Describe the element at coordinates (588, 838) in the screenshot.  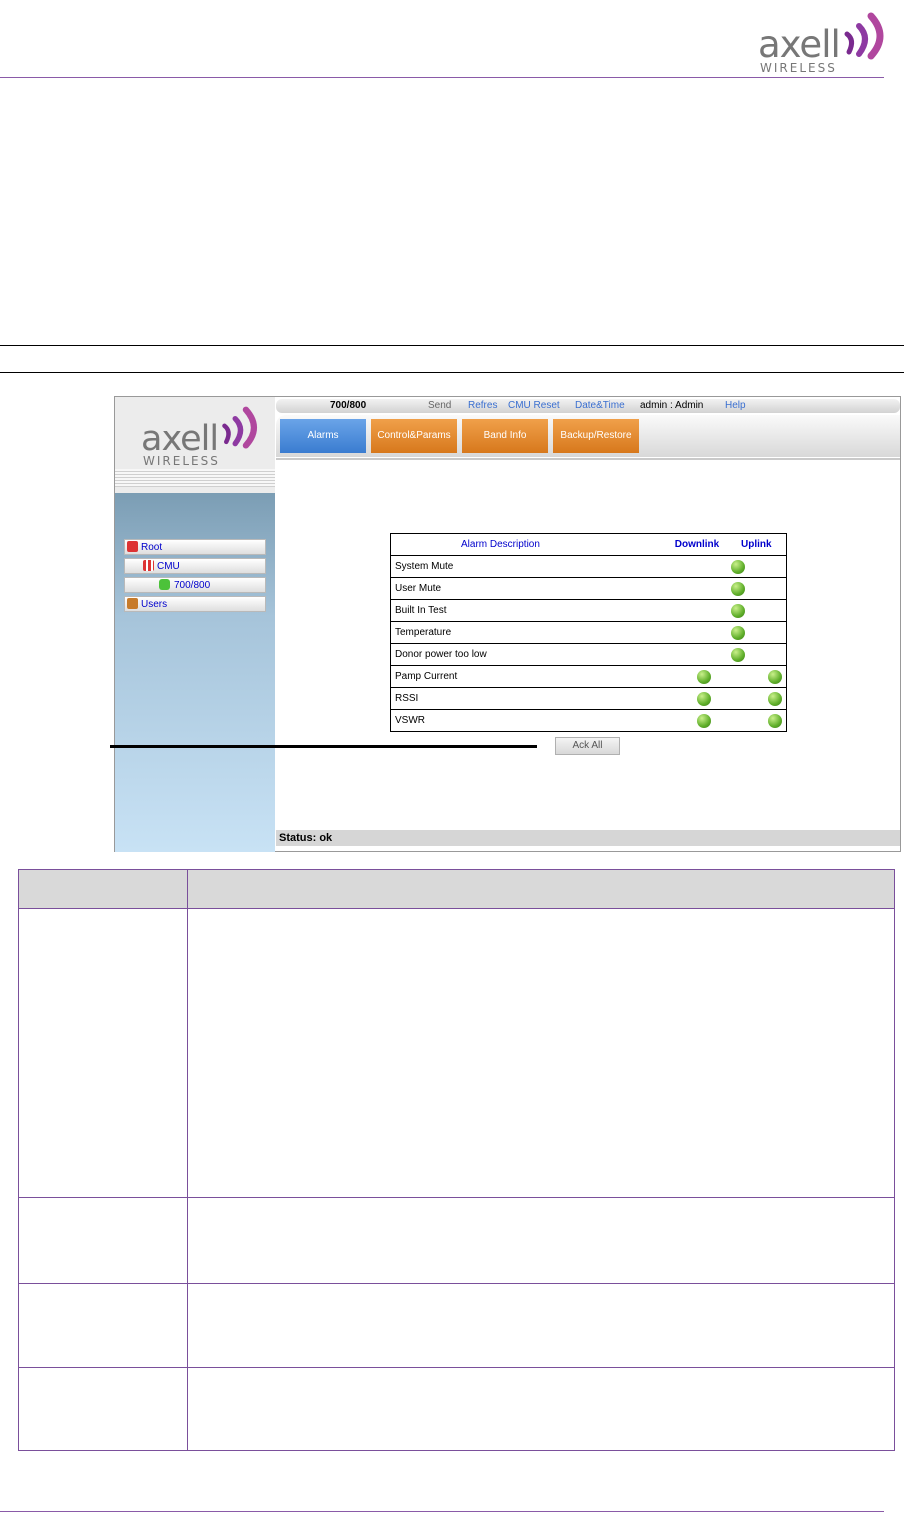
I see `status-bar: Status: ok` at that location.